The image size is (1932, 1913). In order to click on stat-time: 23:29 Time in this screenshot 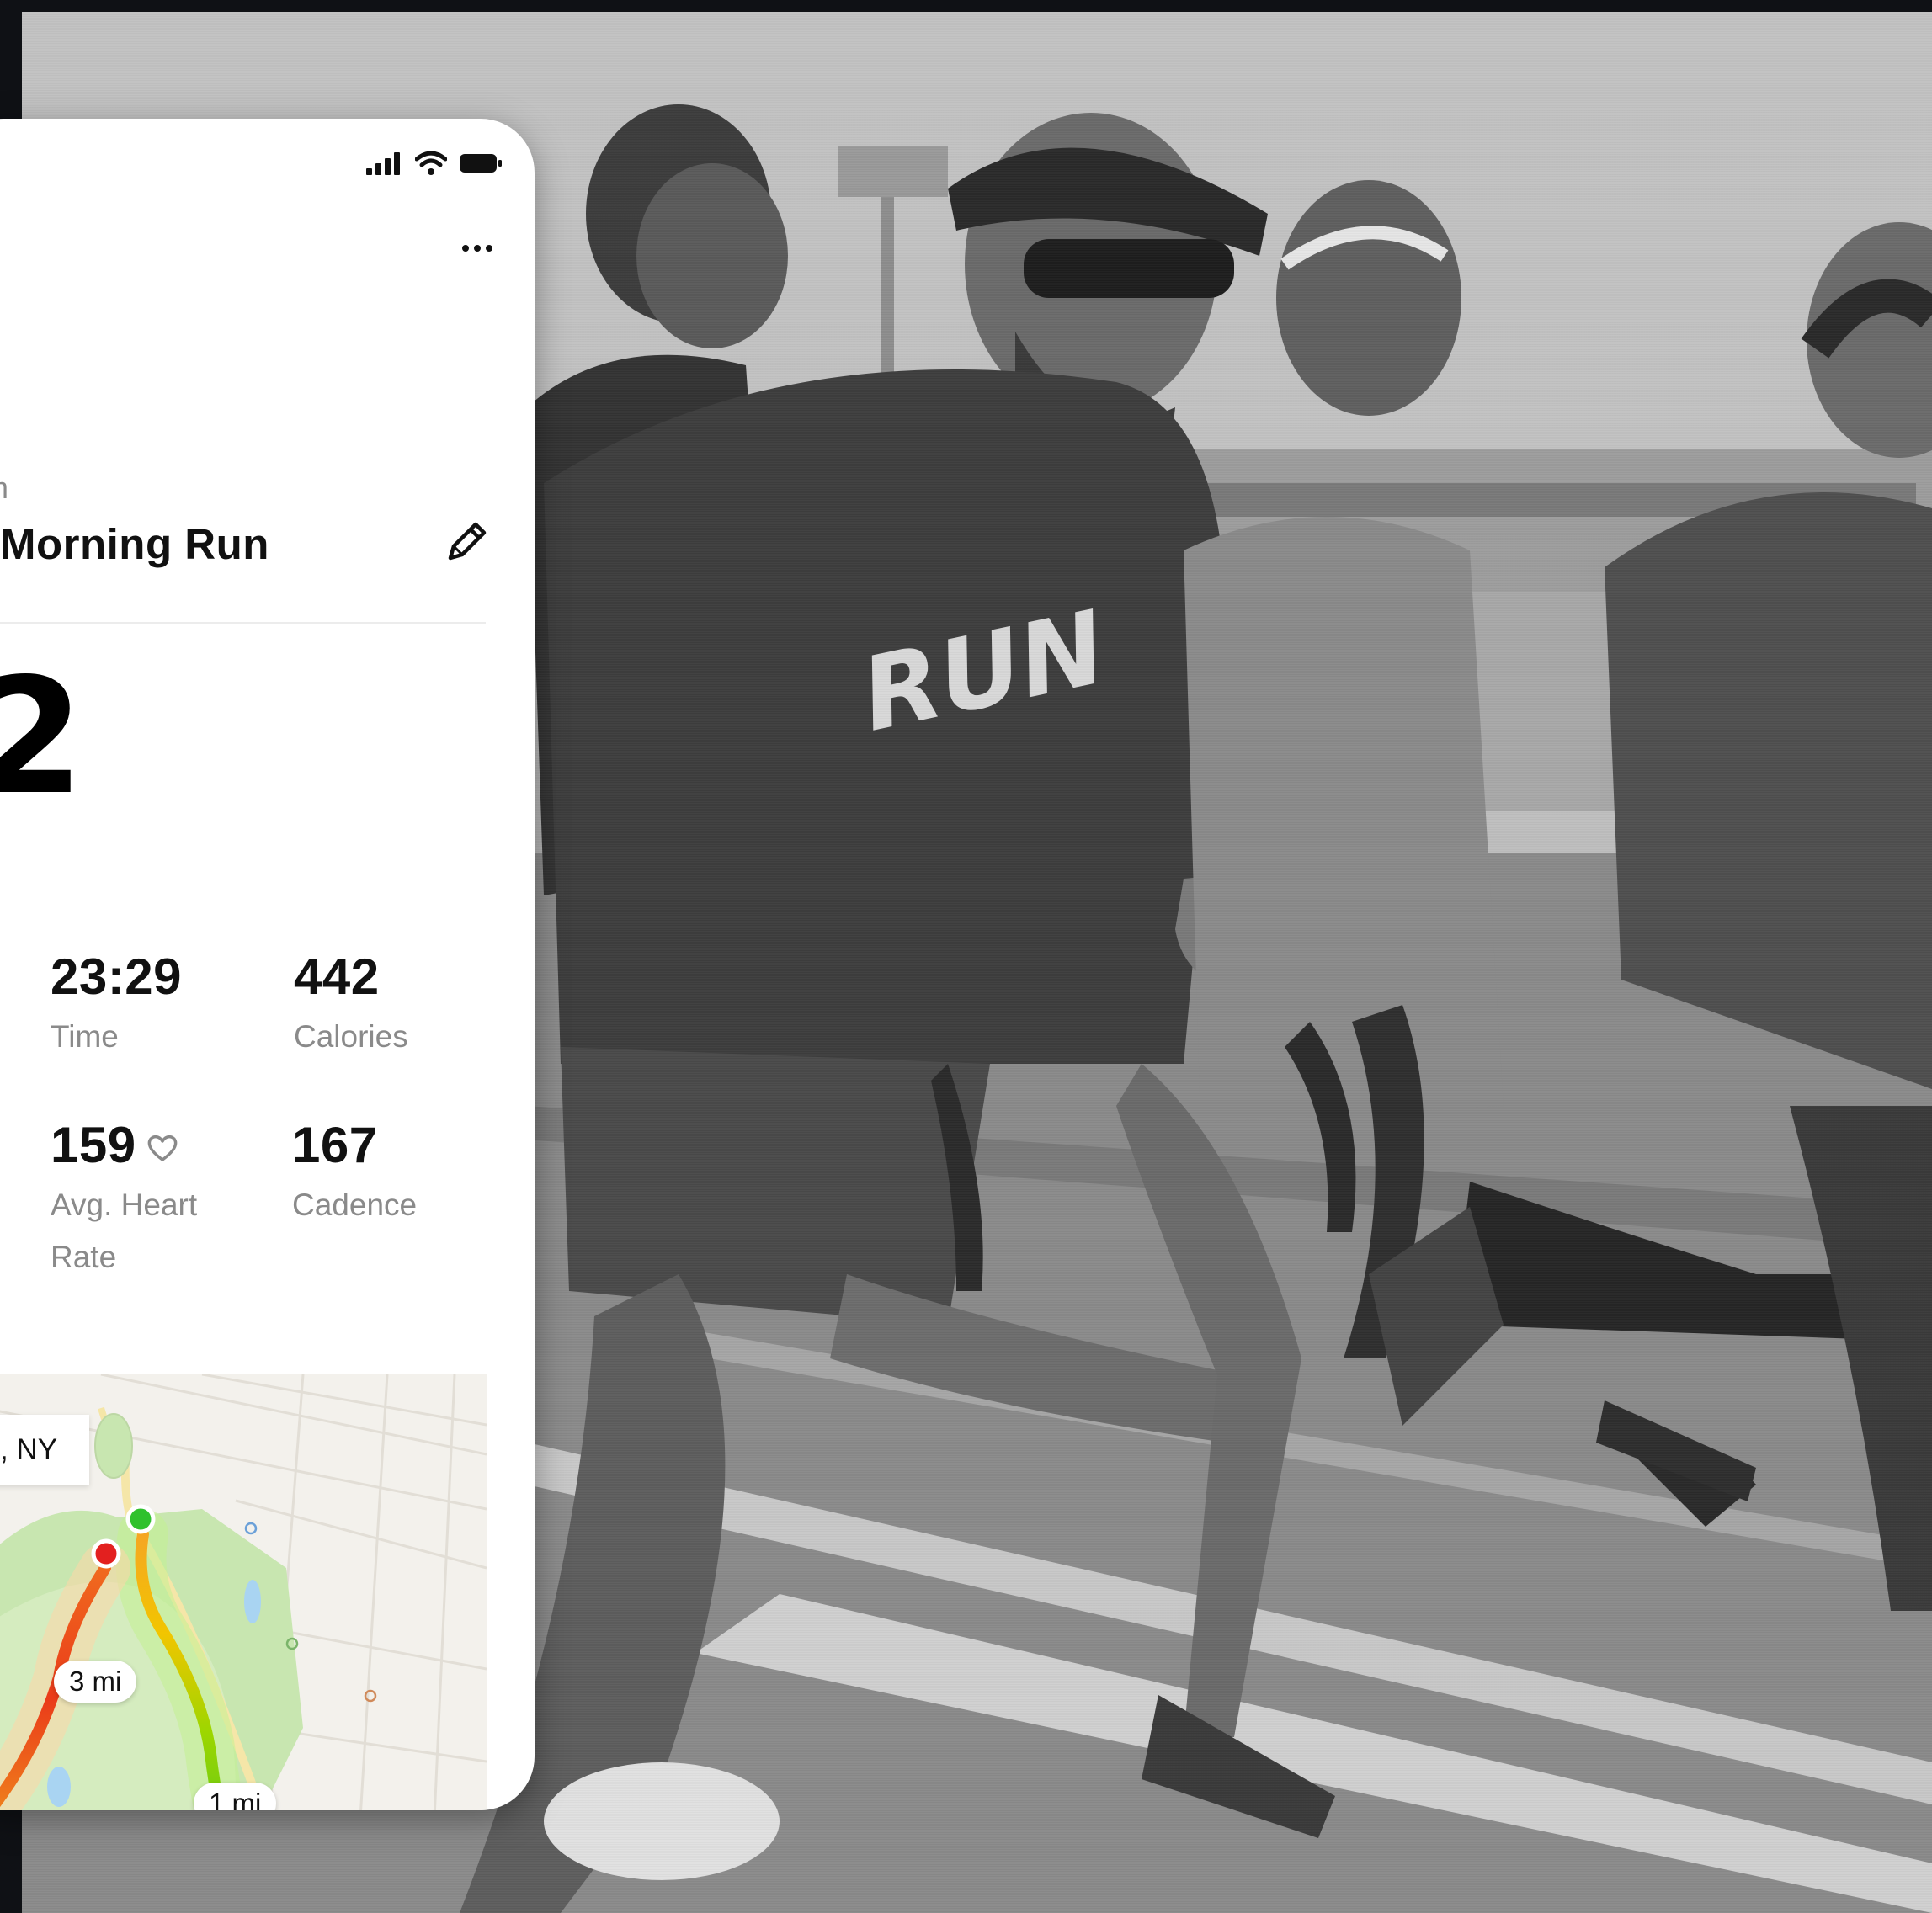, I will do `click(117, 1007)`.